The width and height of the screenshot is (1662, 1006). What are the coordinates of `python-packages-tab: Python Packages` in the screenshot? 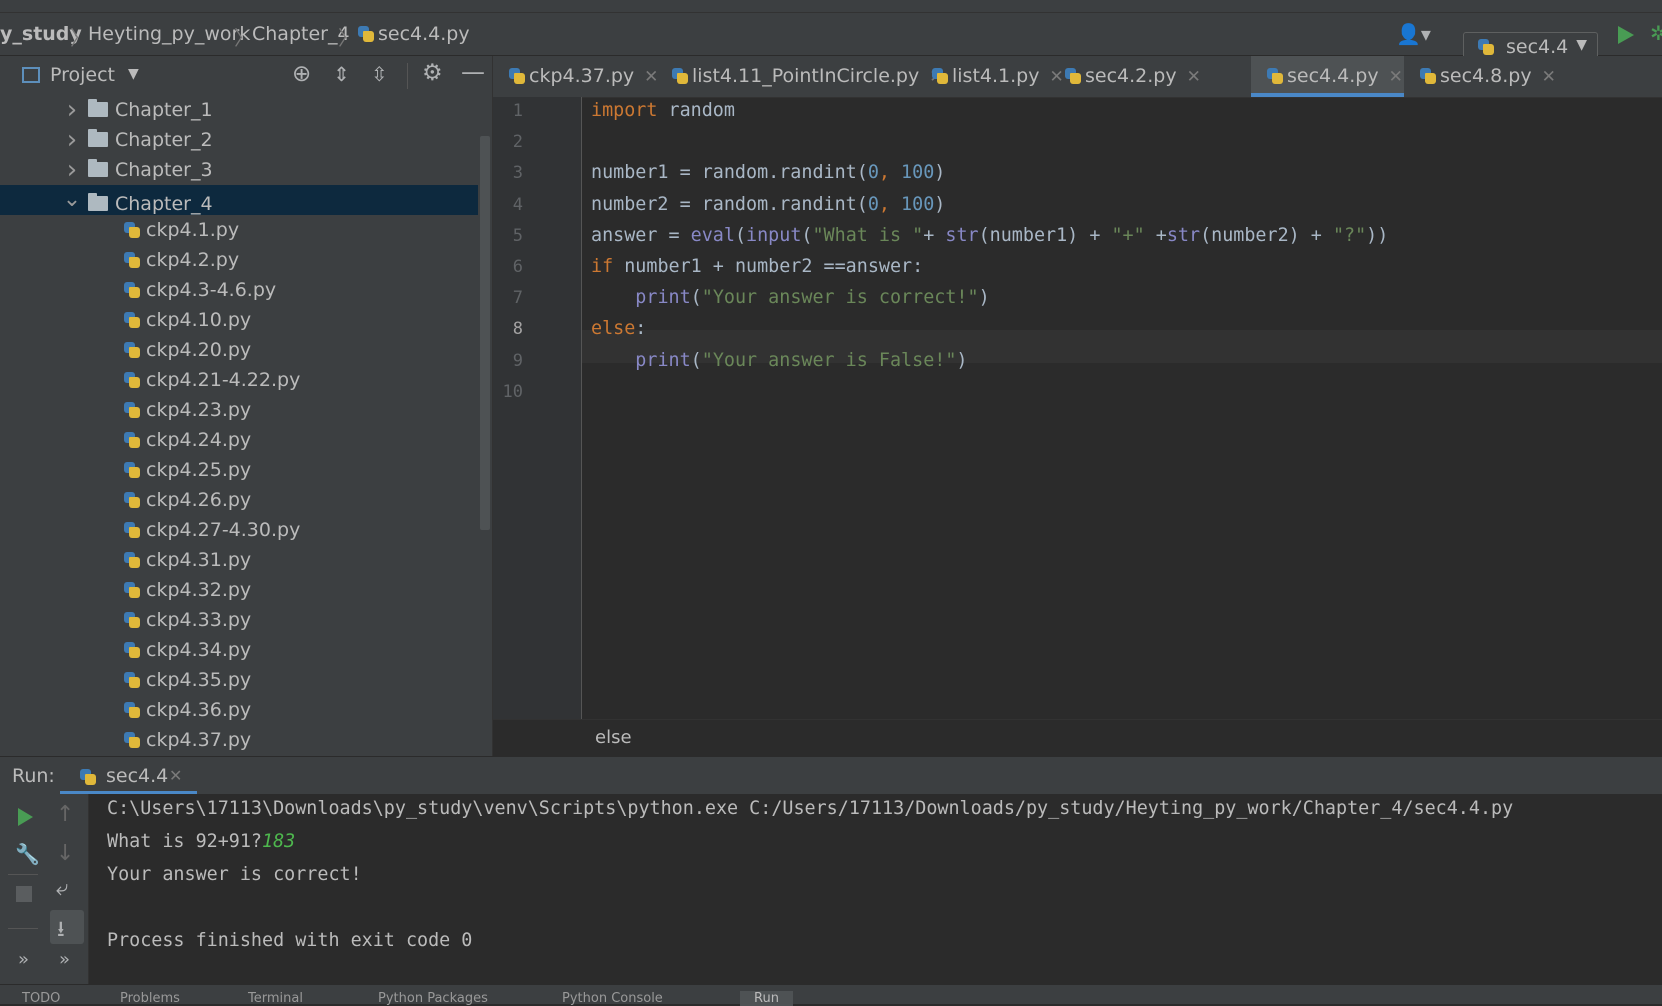 It's located at (433, 998).